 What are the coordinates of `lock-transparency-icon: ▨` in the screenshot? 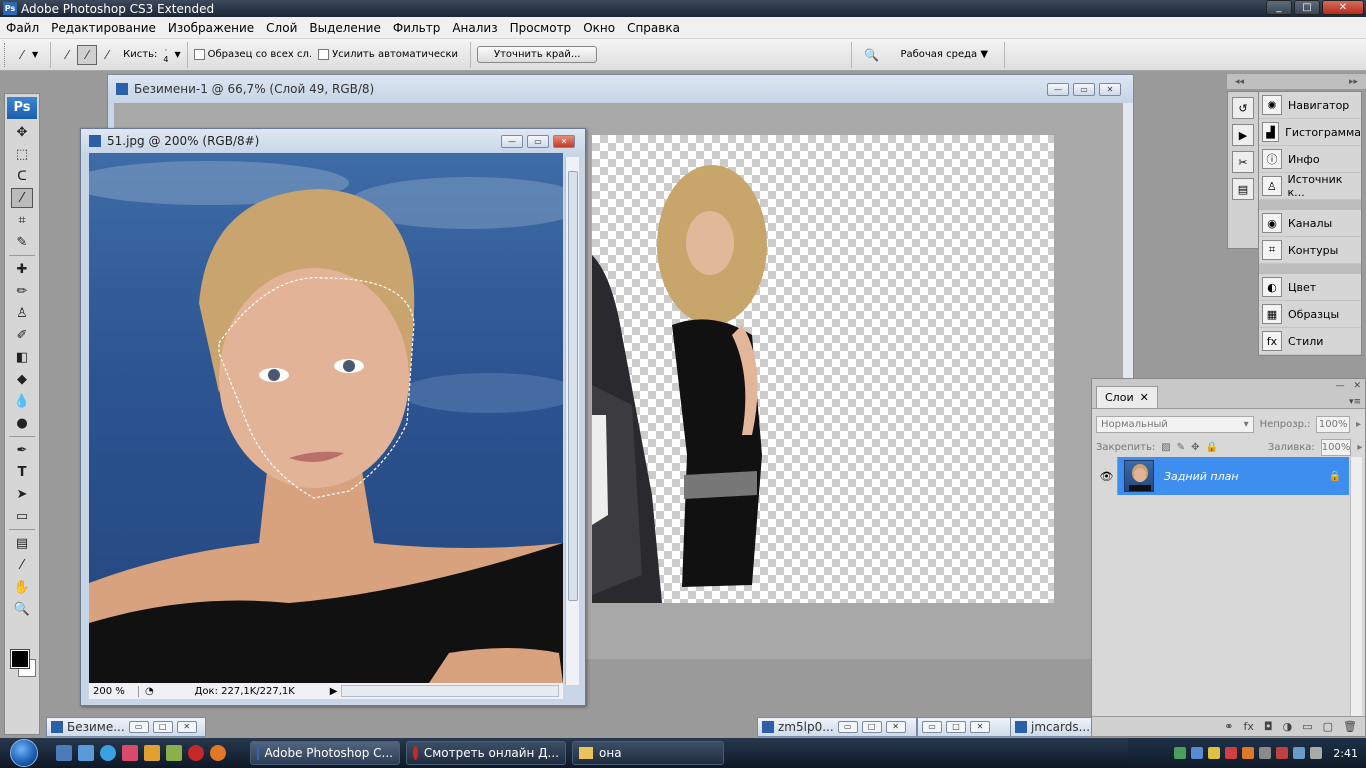 It's located at (1165, 447).